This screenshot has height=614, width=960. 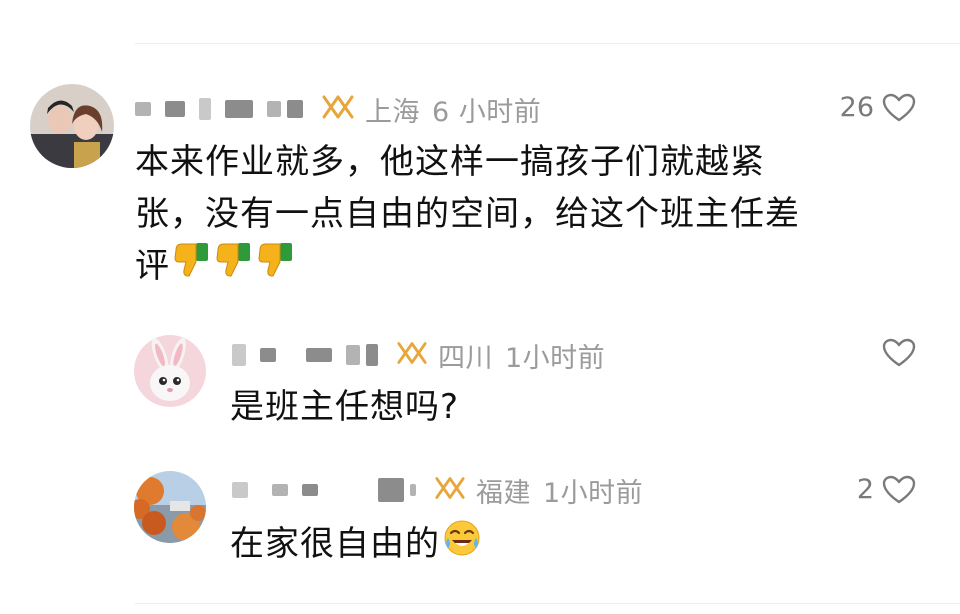 I want to click on comment-location: 福建, so click(x=503, y=493).